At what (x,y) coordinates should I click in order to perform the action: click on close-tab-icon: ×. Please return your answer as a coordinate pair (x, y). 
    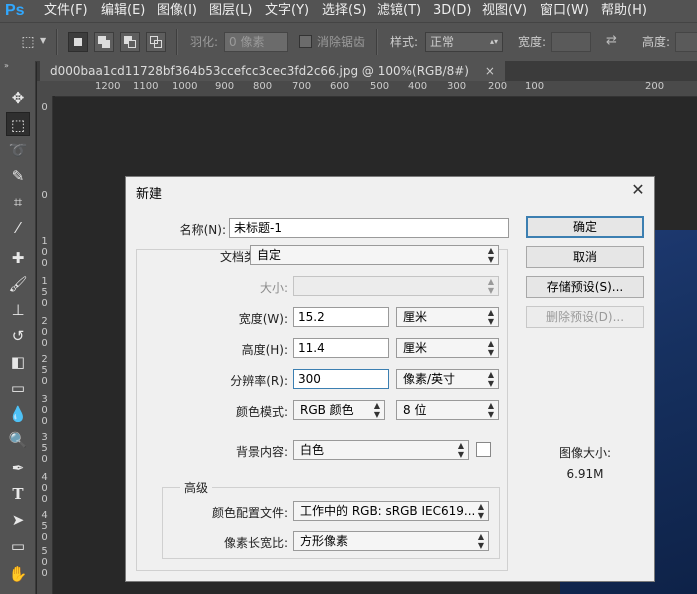
    Looking at the image, I should click on (490, 71).